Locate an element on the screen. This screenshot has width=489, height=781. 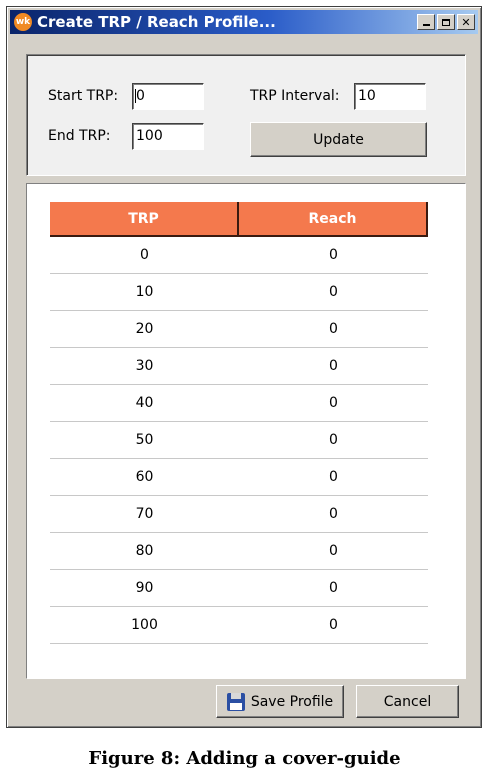
table-row: 30 0 is located at coordinates (239, 366).